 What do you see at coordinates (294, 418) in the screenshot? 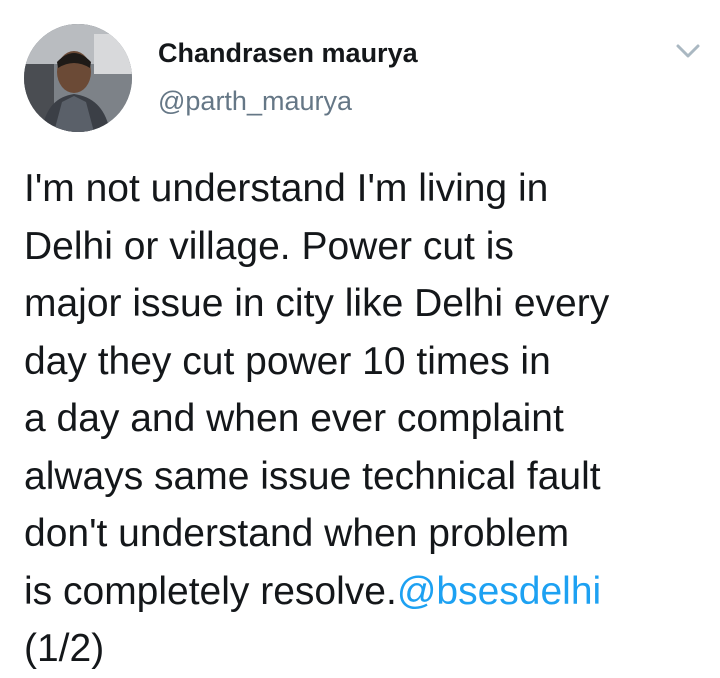
I see `tweet-text-line: a day and when ever complaint` at bounding box center [294, 418].